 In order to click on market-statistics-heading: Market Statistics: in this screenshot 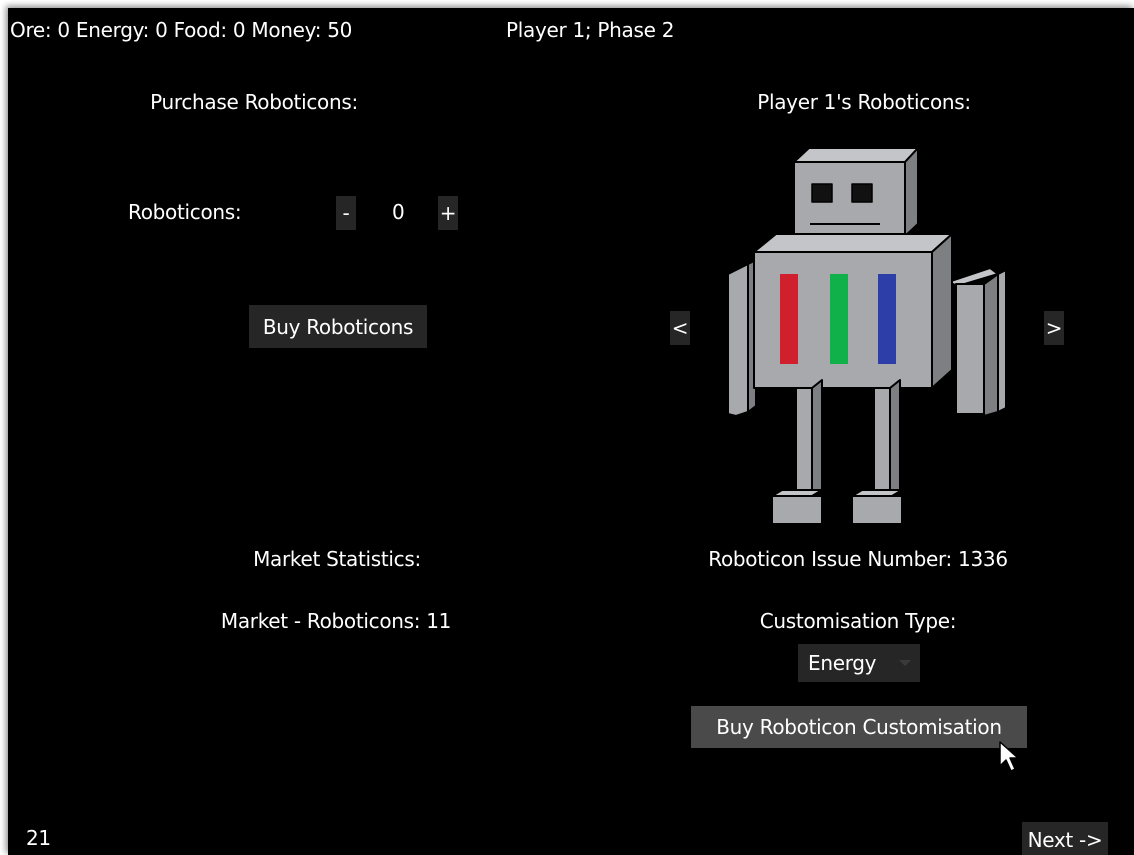, I will do `click(337, 559)`.